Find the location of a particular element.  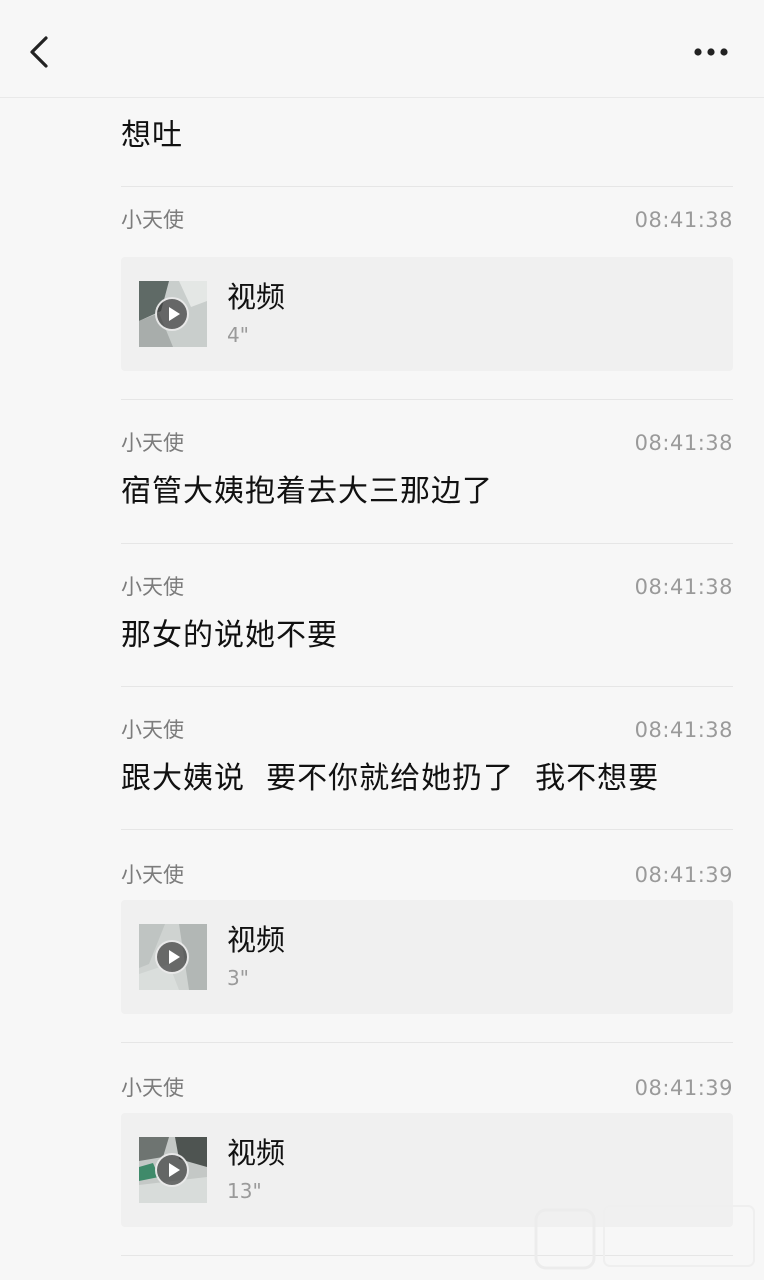

message-record: 小天使 08:41:38 视频 4" is located at coordinates (427, 293).